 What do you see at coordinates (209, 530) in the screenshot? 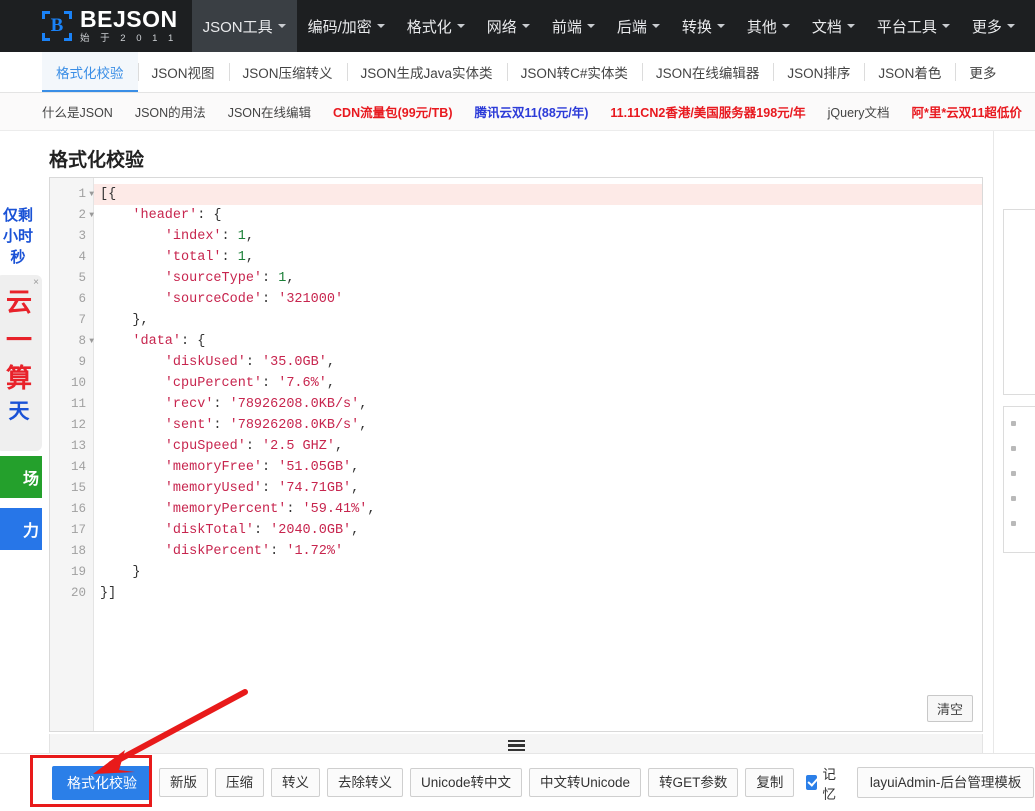
I see `code-token-key: 'diskTotal'` at bounding box center [209, 530].